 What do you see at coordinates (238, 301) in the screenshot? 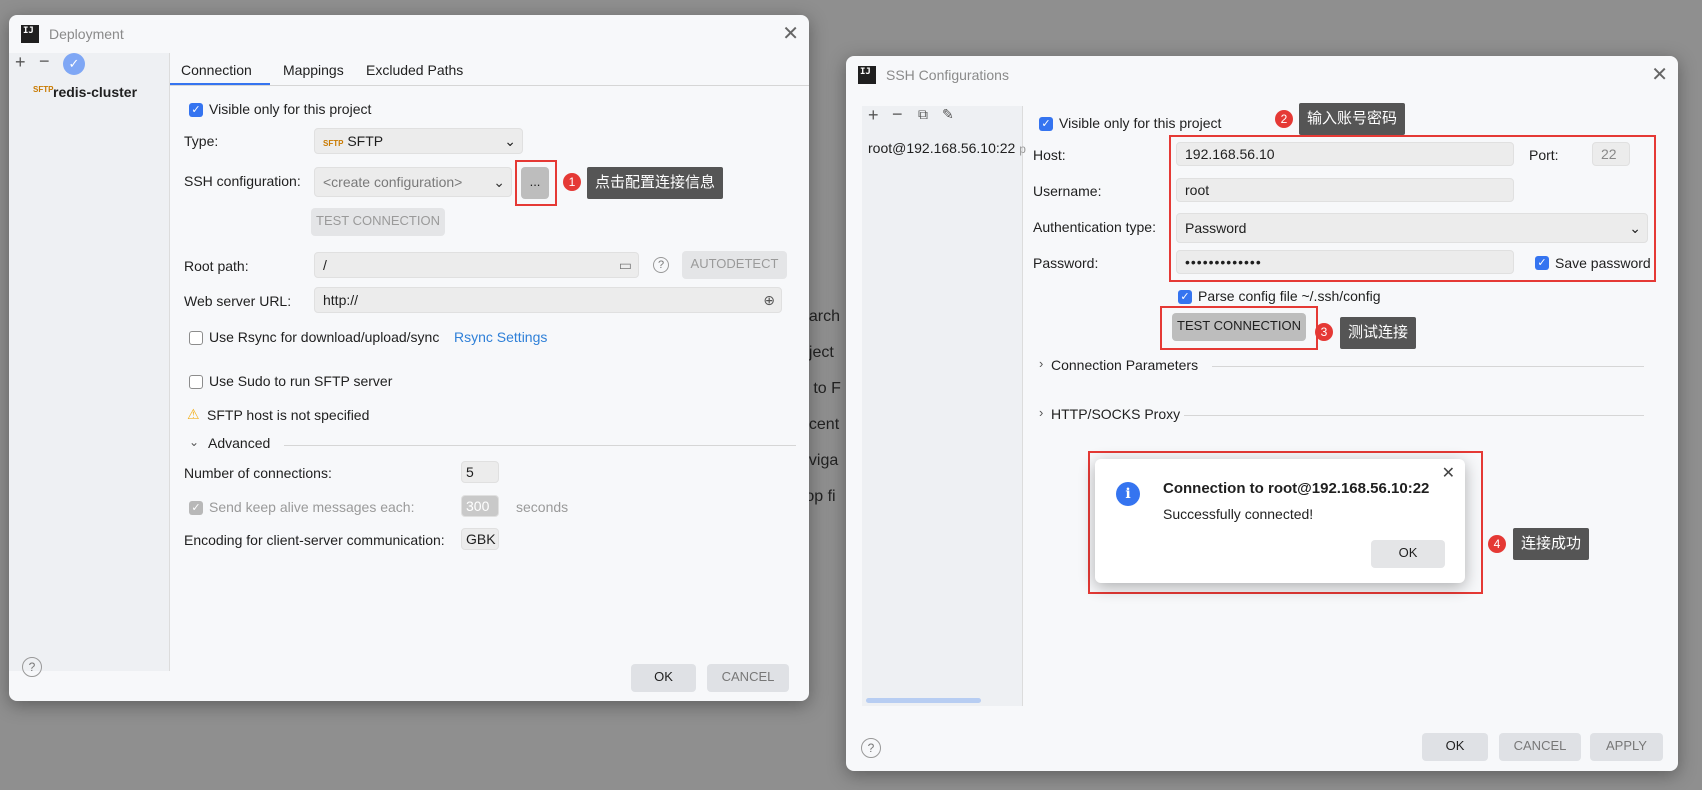
I see `web-url-label: Web server URL:` at bounding box center [238, 301].